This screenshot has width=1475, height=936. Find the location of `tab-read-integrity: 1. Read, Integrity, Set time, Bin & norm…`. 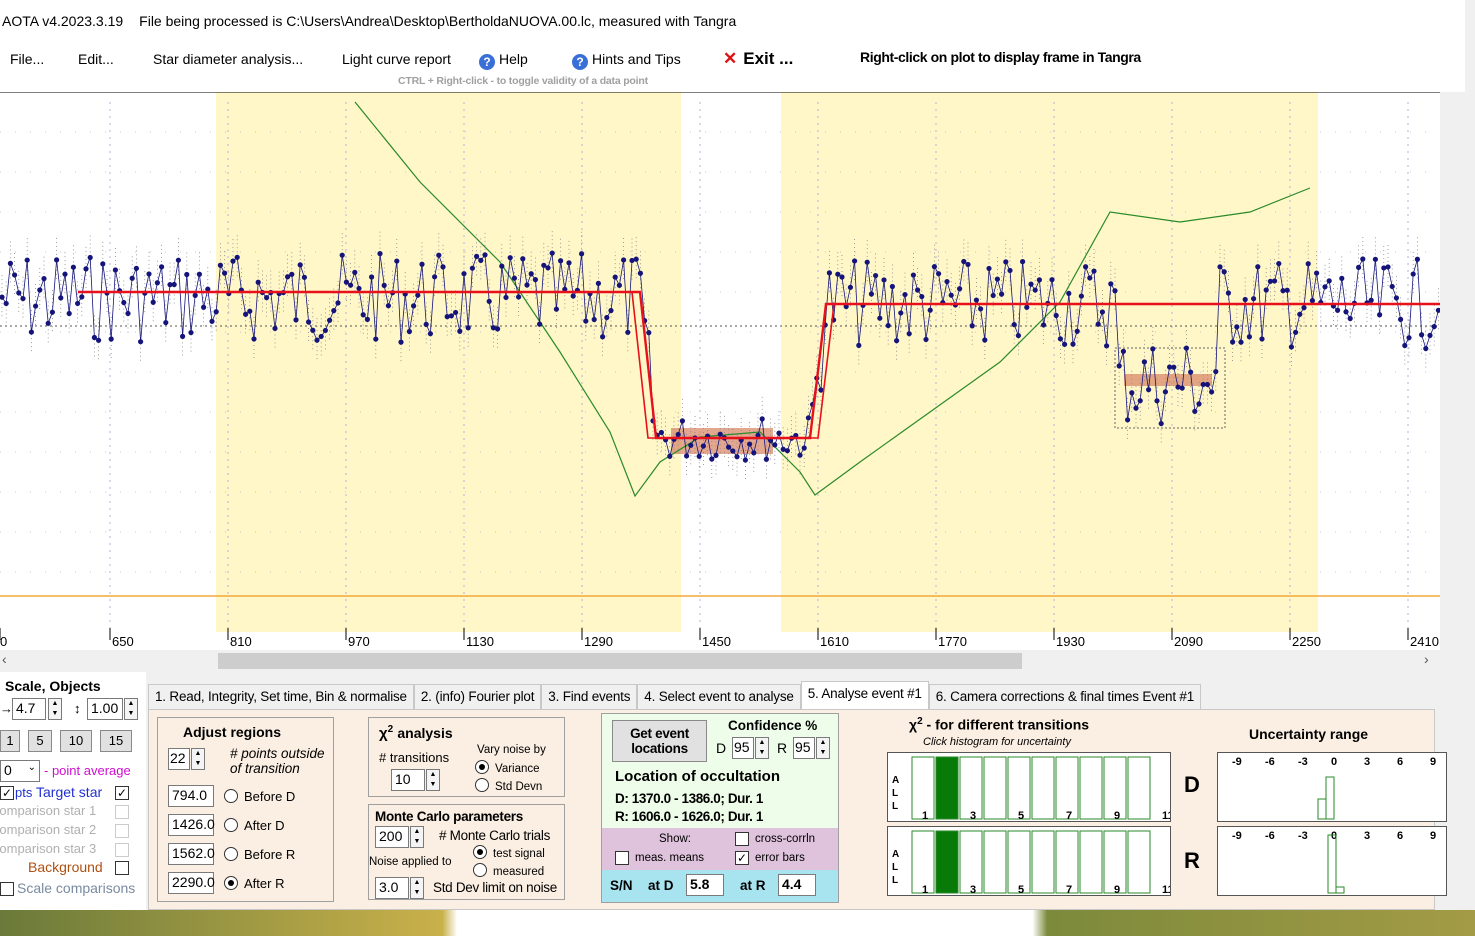

tab-read-integrity: 1. Read, Integrity, Set time, Bin & norm… is located at coordinates (281, 697).